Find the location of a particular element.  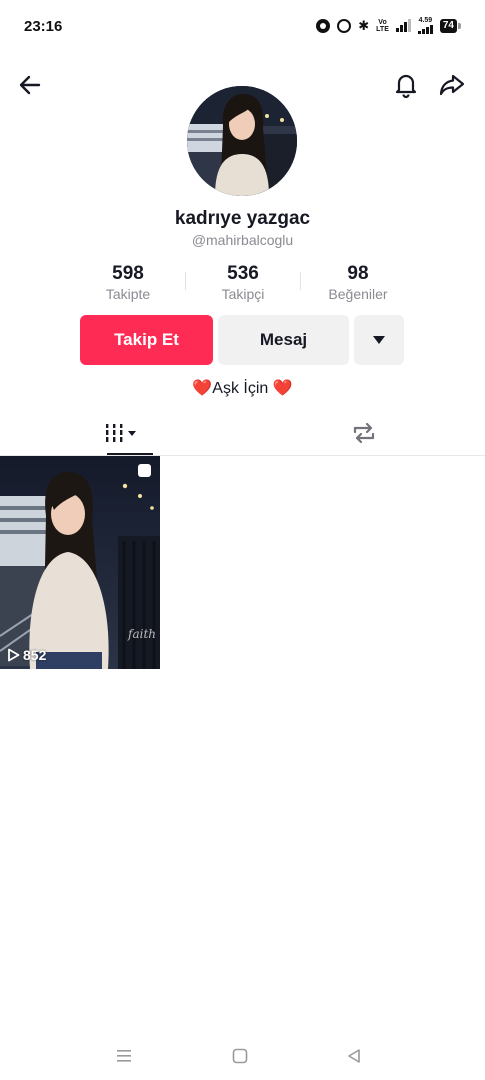

stat-following-value: 598 is located at coordinates (128, 273).